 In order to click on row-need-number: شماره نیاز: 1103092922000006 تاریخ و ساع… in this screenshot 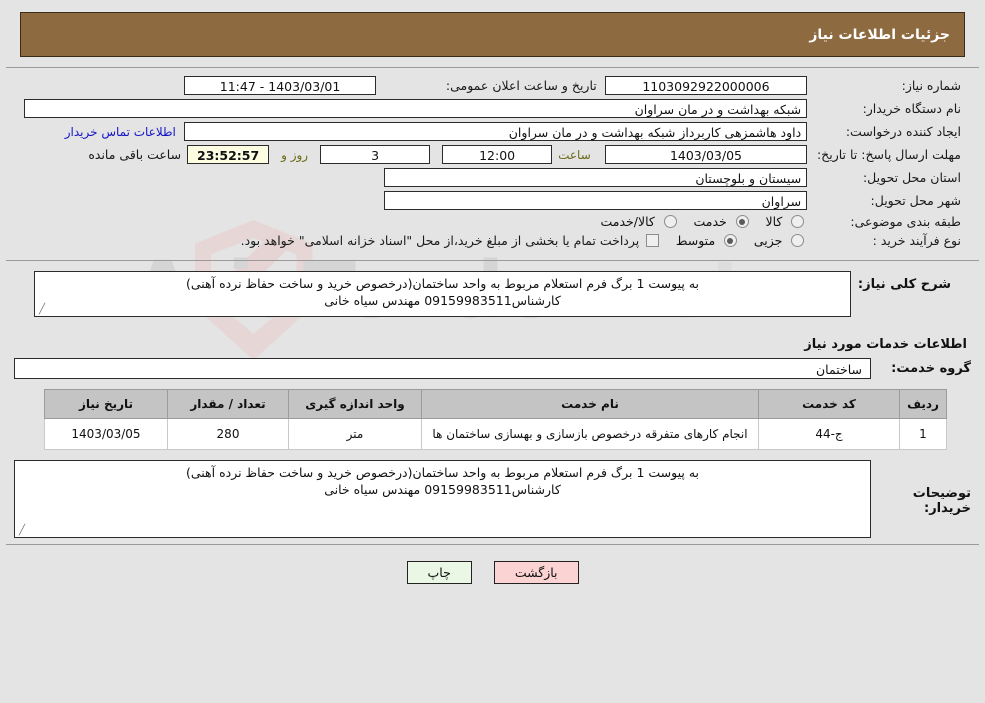, I will do `click(492, 85)`.